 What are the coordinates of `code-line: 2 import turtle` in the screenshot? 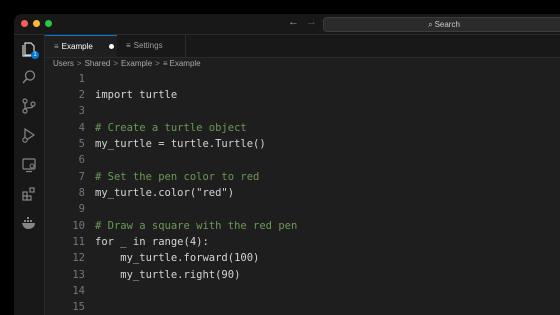 It's located at (302, 95).